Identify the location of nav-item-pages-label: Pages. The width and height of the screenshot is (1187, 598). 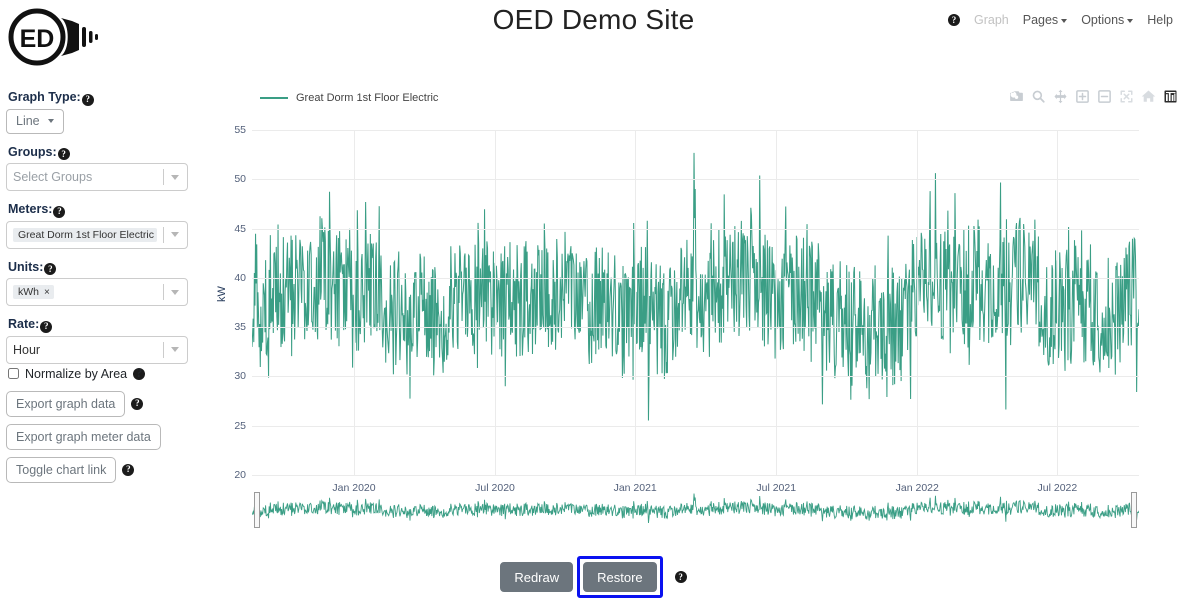
(1040, 20).